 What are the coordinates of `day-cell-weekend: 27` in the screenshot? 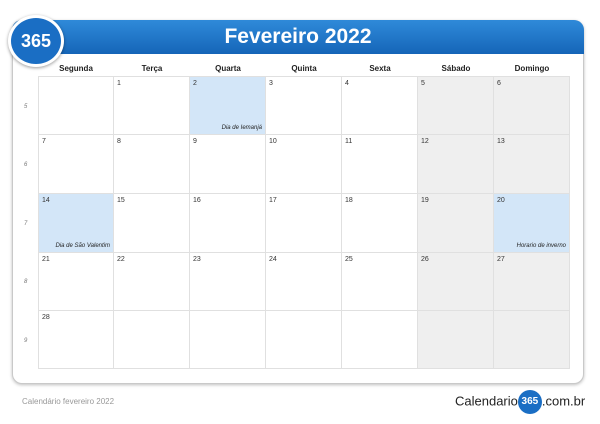 It's located at (532, 282).